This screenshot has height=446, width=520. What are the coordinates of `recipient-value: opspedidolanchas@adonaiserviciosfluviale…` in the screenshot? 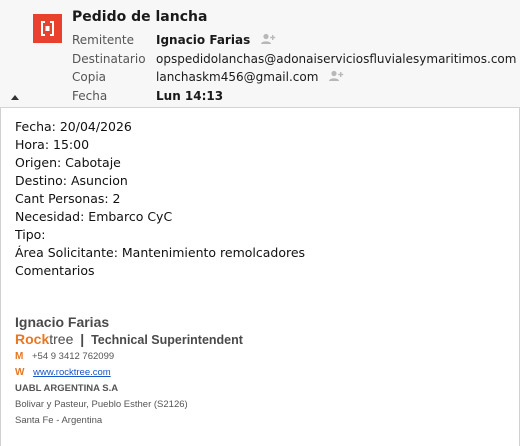 It's located at (338, 59).